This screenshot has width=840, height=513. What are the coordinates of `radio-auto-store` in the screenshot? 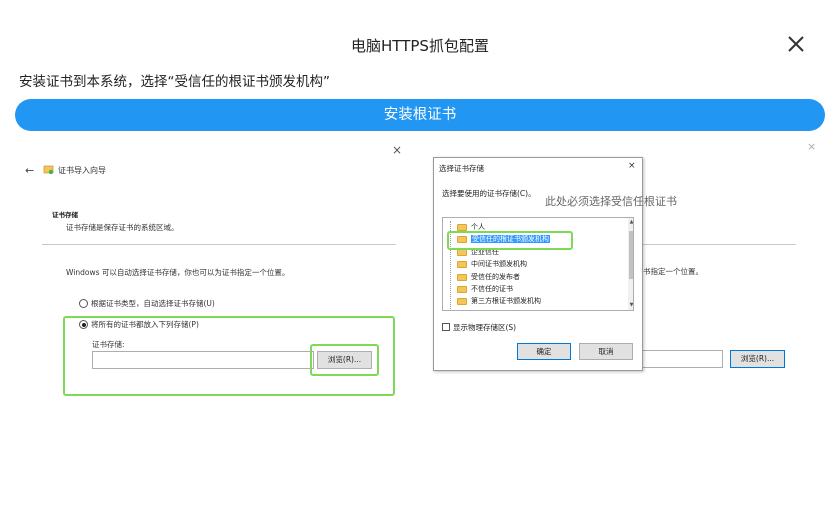 It's located at (83, 303).